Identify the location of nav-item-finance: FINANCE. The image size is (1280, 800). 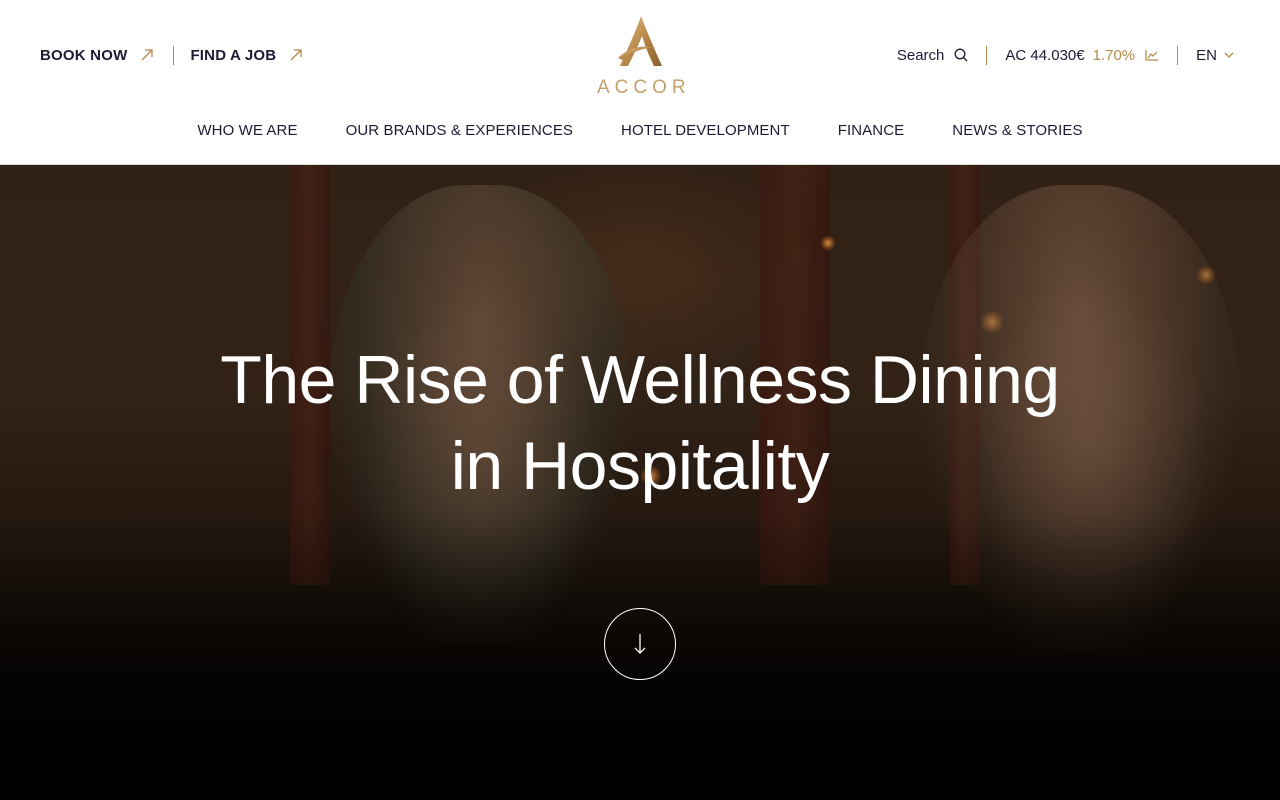
(871, 130).